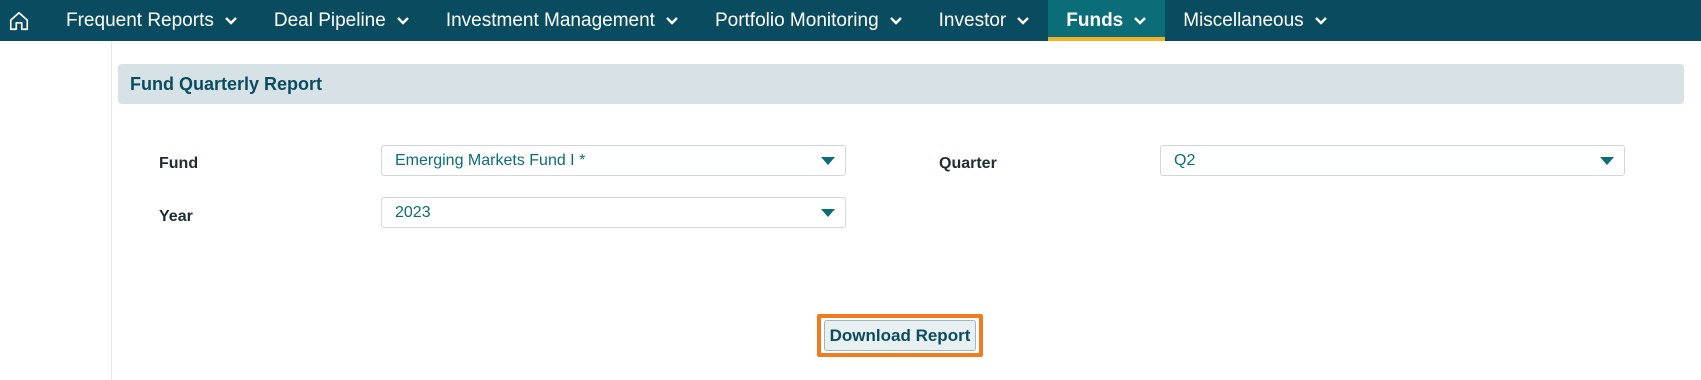 The width and height of the screenshot is (1701, 380). Describe the element at coordinates (613, 212) in the screenshot. I see `year-select: 2023` at that location.